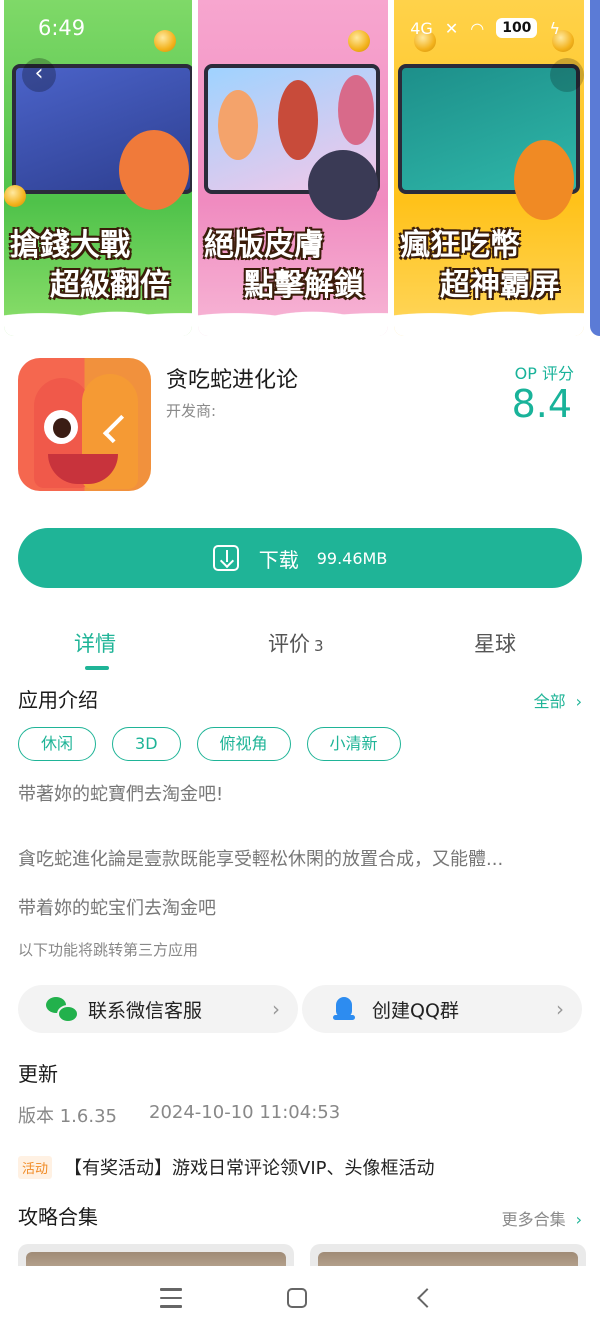  Describe the element at coordinates (249, 1168) in the screenshot. I see `activity-text: 【有奖活动】游戏日常评论领VIP、头像框活动` at that location.